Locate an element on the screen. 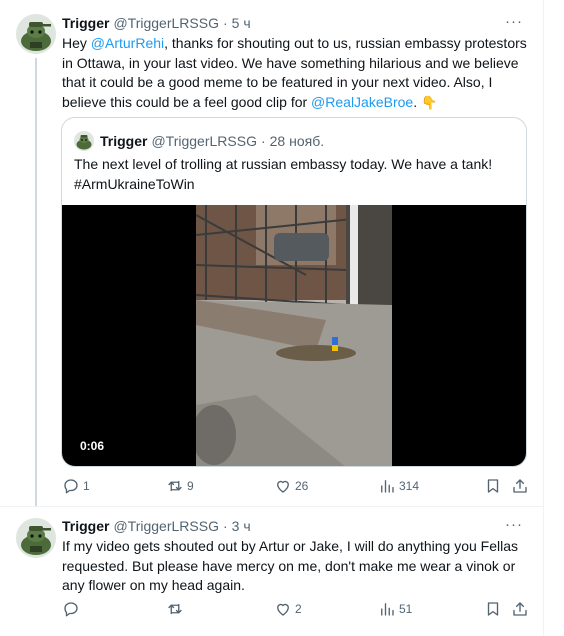 Image resolution: width=564 pixels, height=636 pixels. reply-button: 1 is located at coordinates (76, 486).